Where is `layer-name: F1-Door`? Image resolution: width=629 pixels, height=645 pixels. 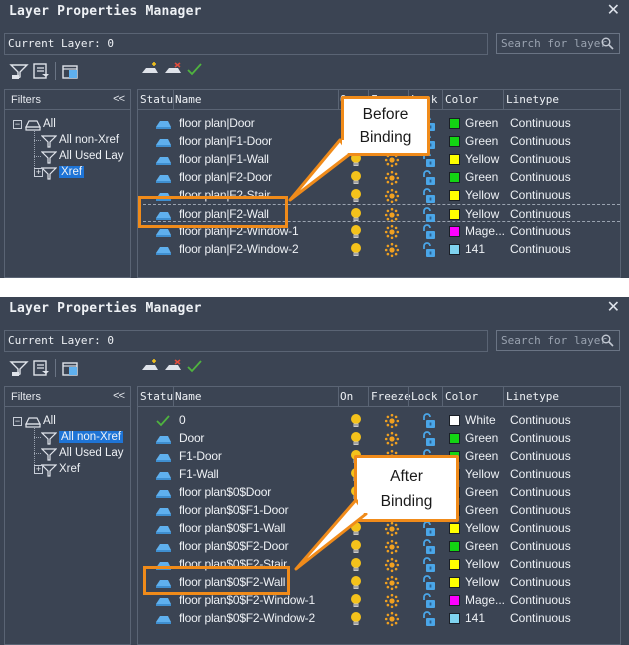
layer-name: F1-Door is located at coordinates (200, 456).